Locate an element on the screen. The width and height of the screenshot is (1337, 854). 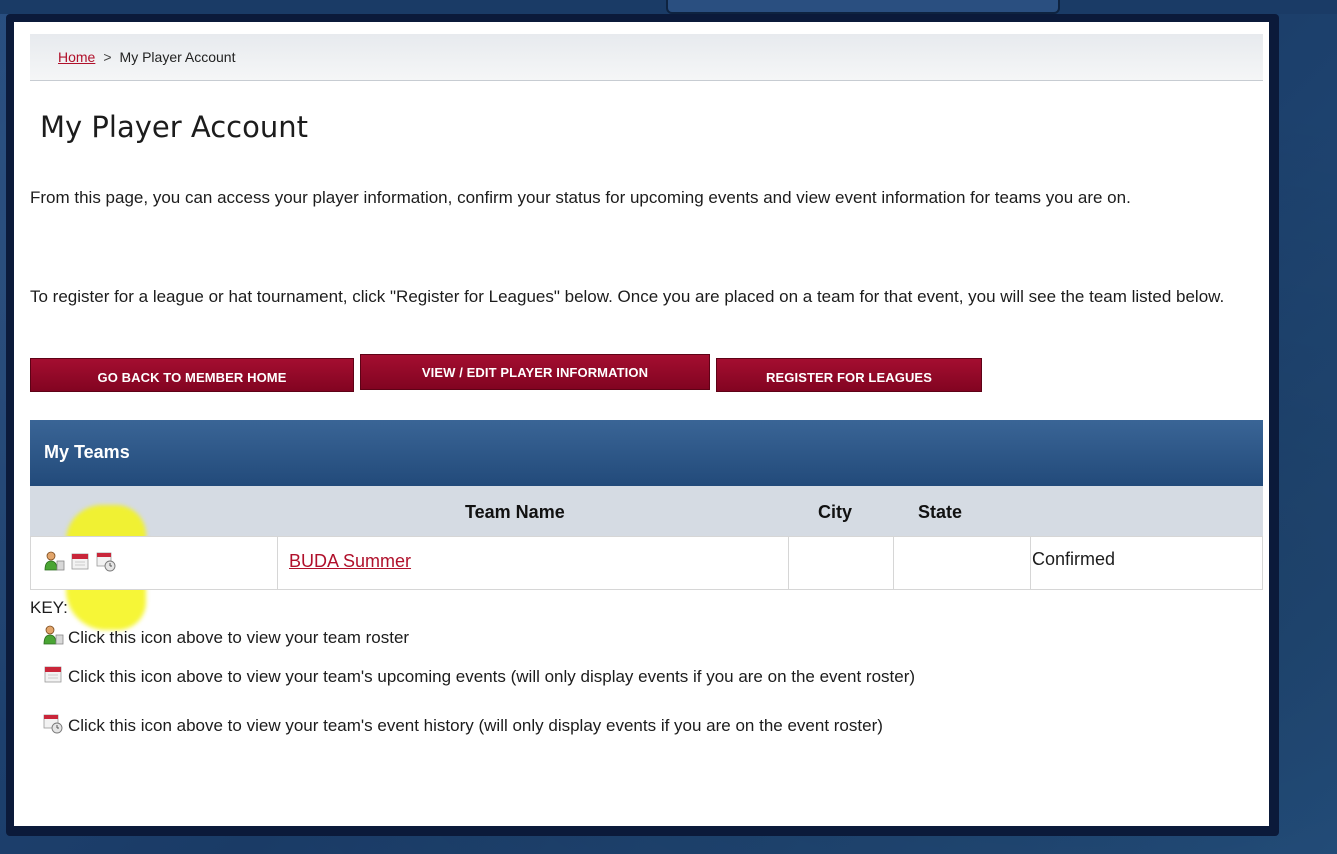
column-team-name: Team Name is located at coordinates (515, 512).